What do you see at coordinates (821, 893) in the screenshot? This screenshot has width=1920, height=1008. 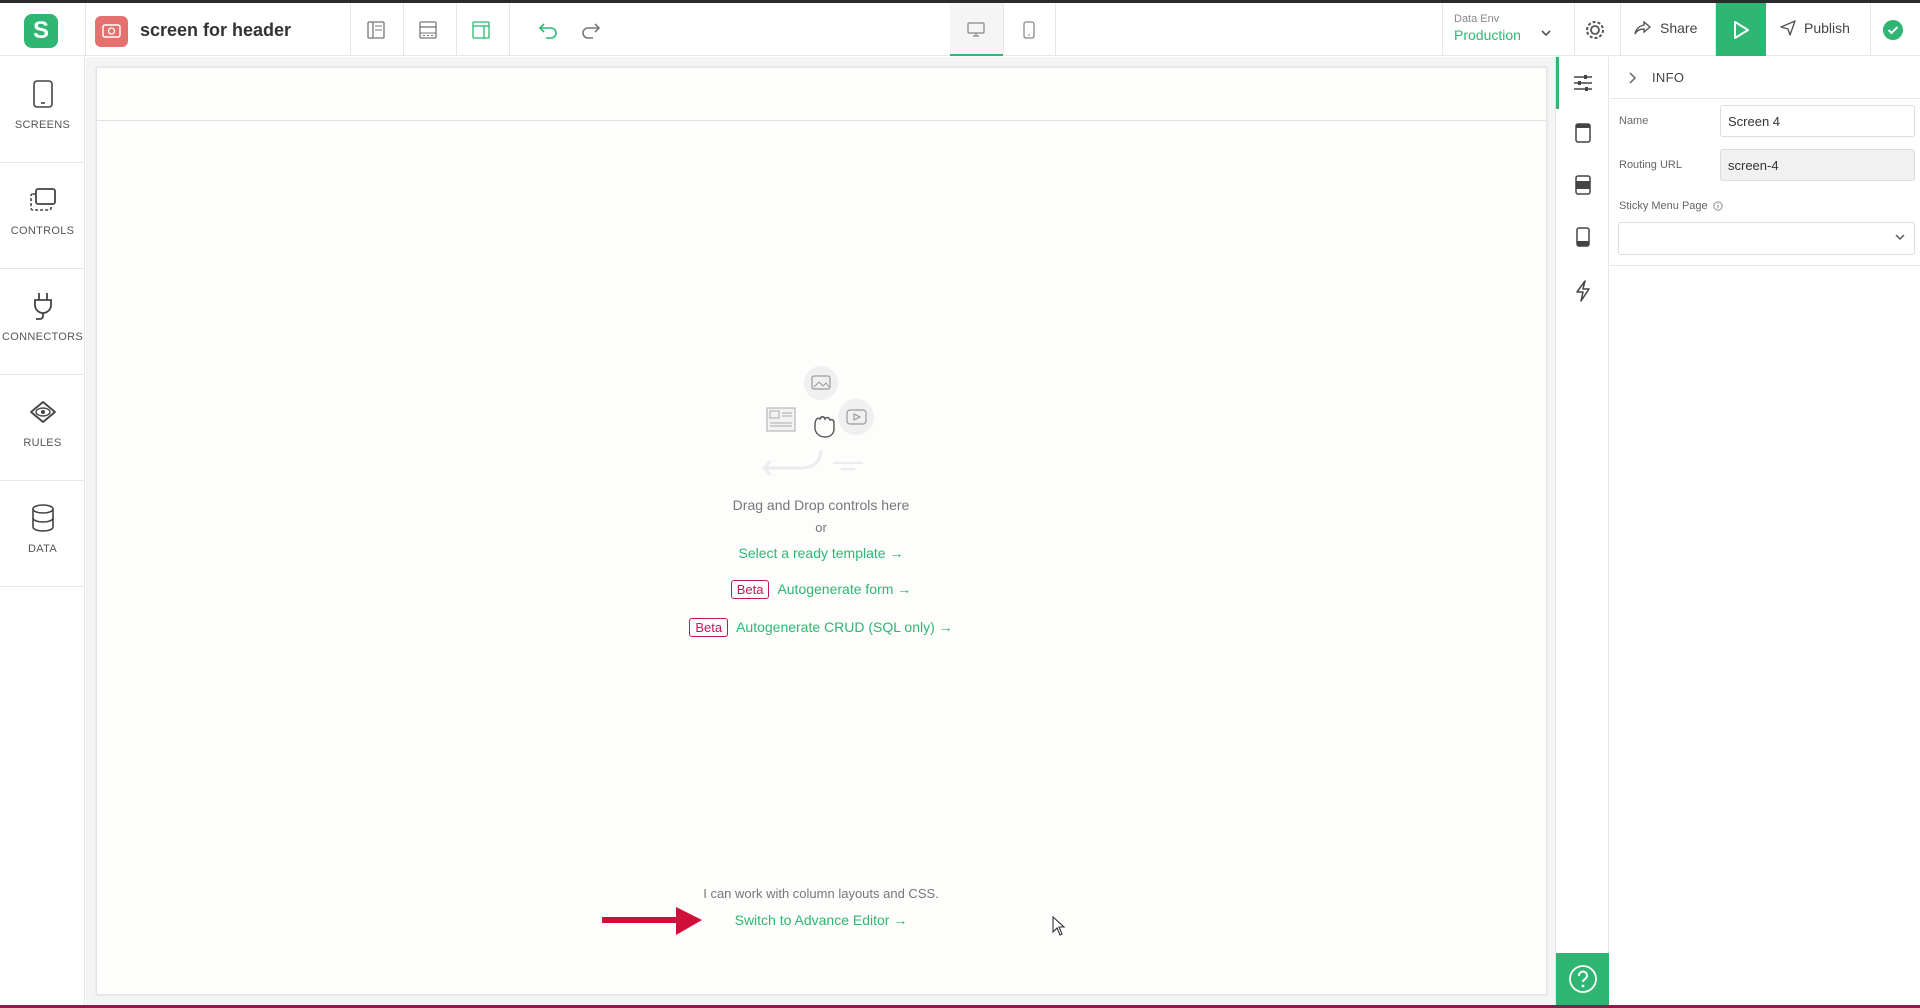 I see `column-layouts-text: I can work with column layouts and CSS.` at bounding box center [821, 893].